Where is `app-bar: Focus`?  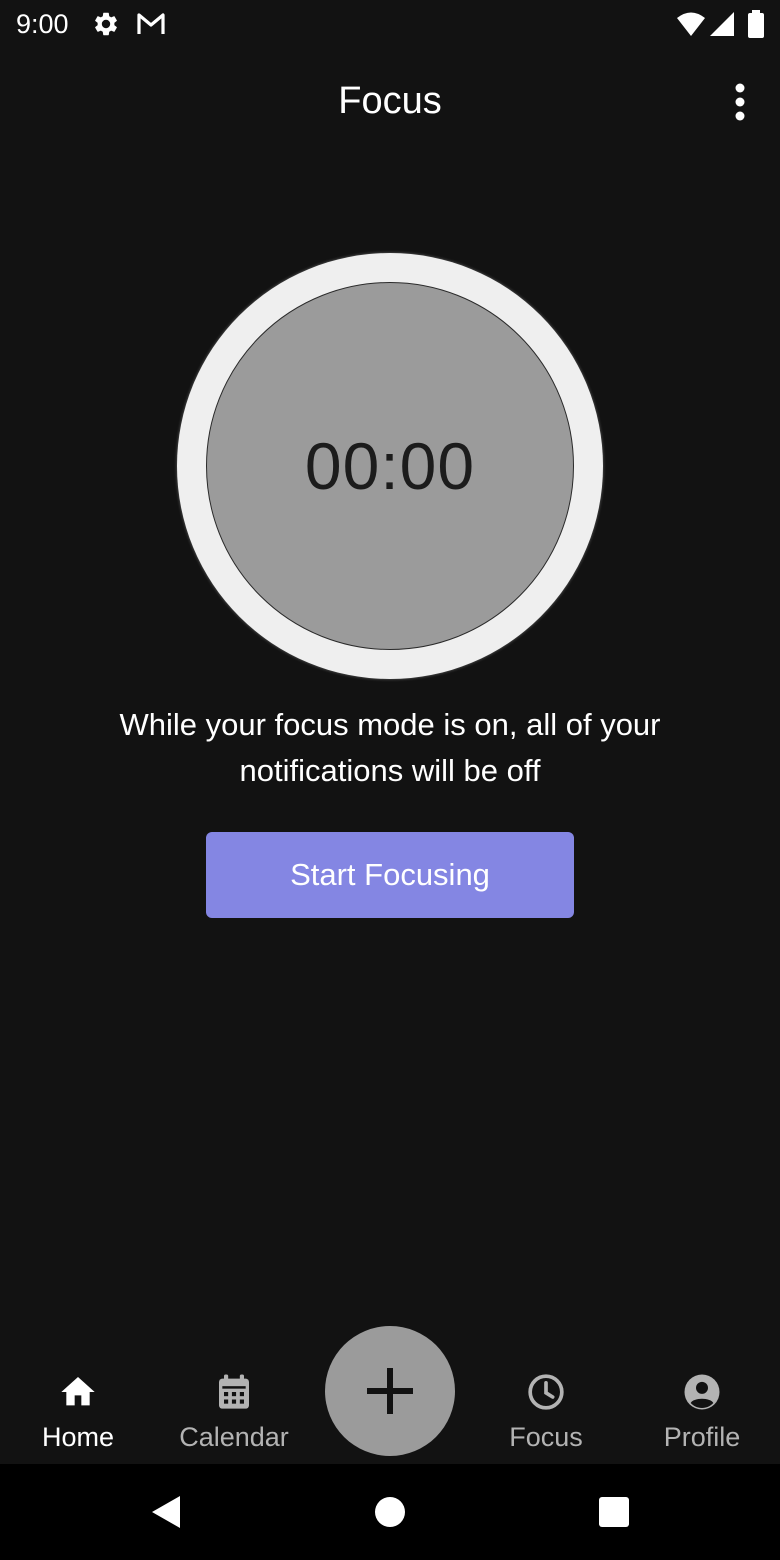
app-bar: Focus is located at coordinates (390, 102).